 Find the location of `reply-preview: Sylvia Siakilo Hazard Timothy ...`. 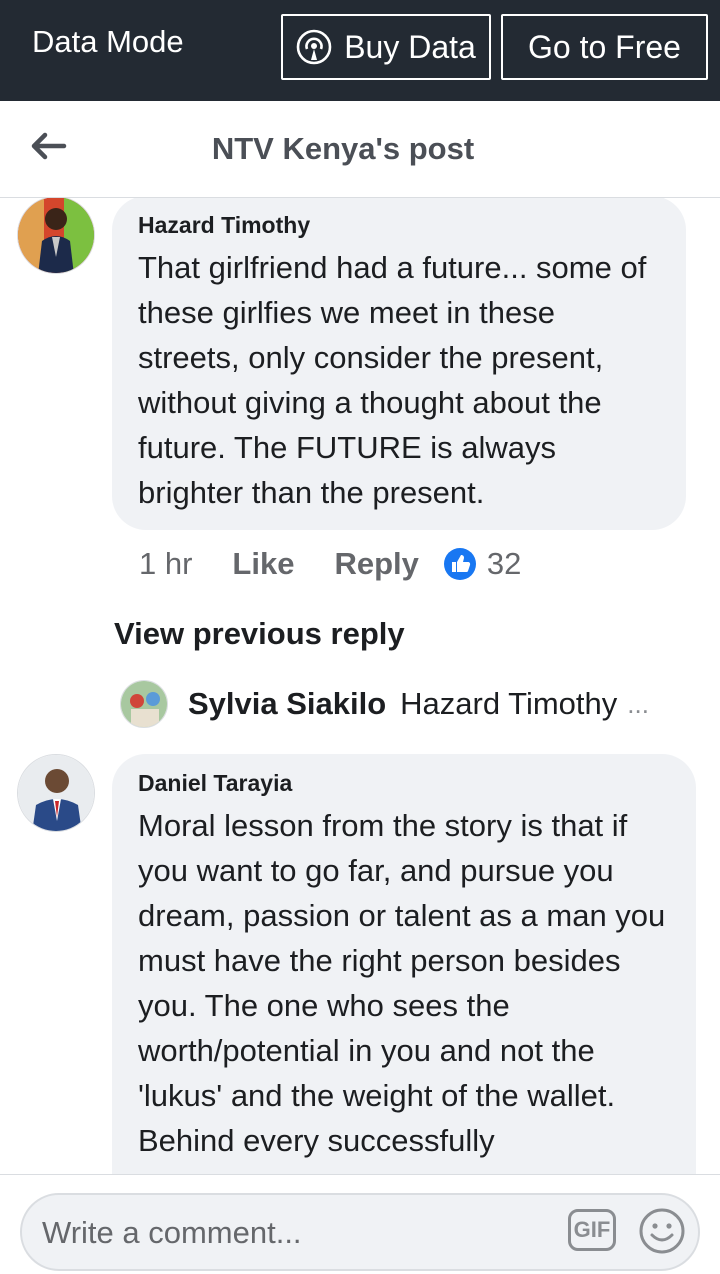

reply-preview: Sylvia Siakilo Hazard Timothy ... is located at coordinates (384, 704).